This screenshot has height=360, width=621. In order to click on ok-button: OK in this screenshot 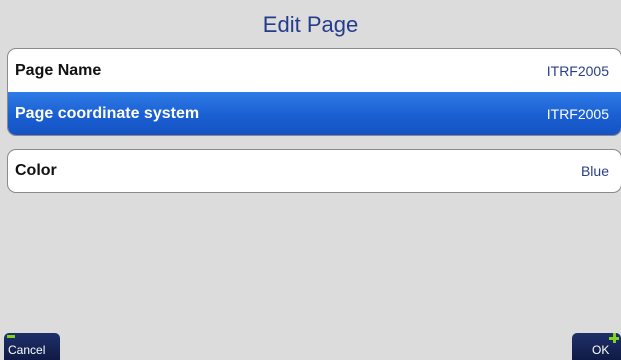, I will do `click(596, 346)`.